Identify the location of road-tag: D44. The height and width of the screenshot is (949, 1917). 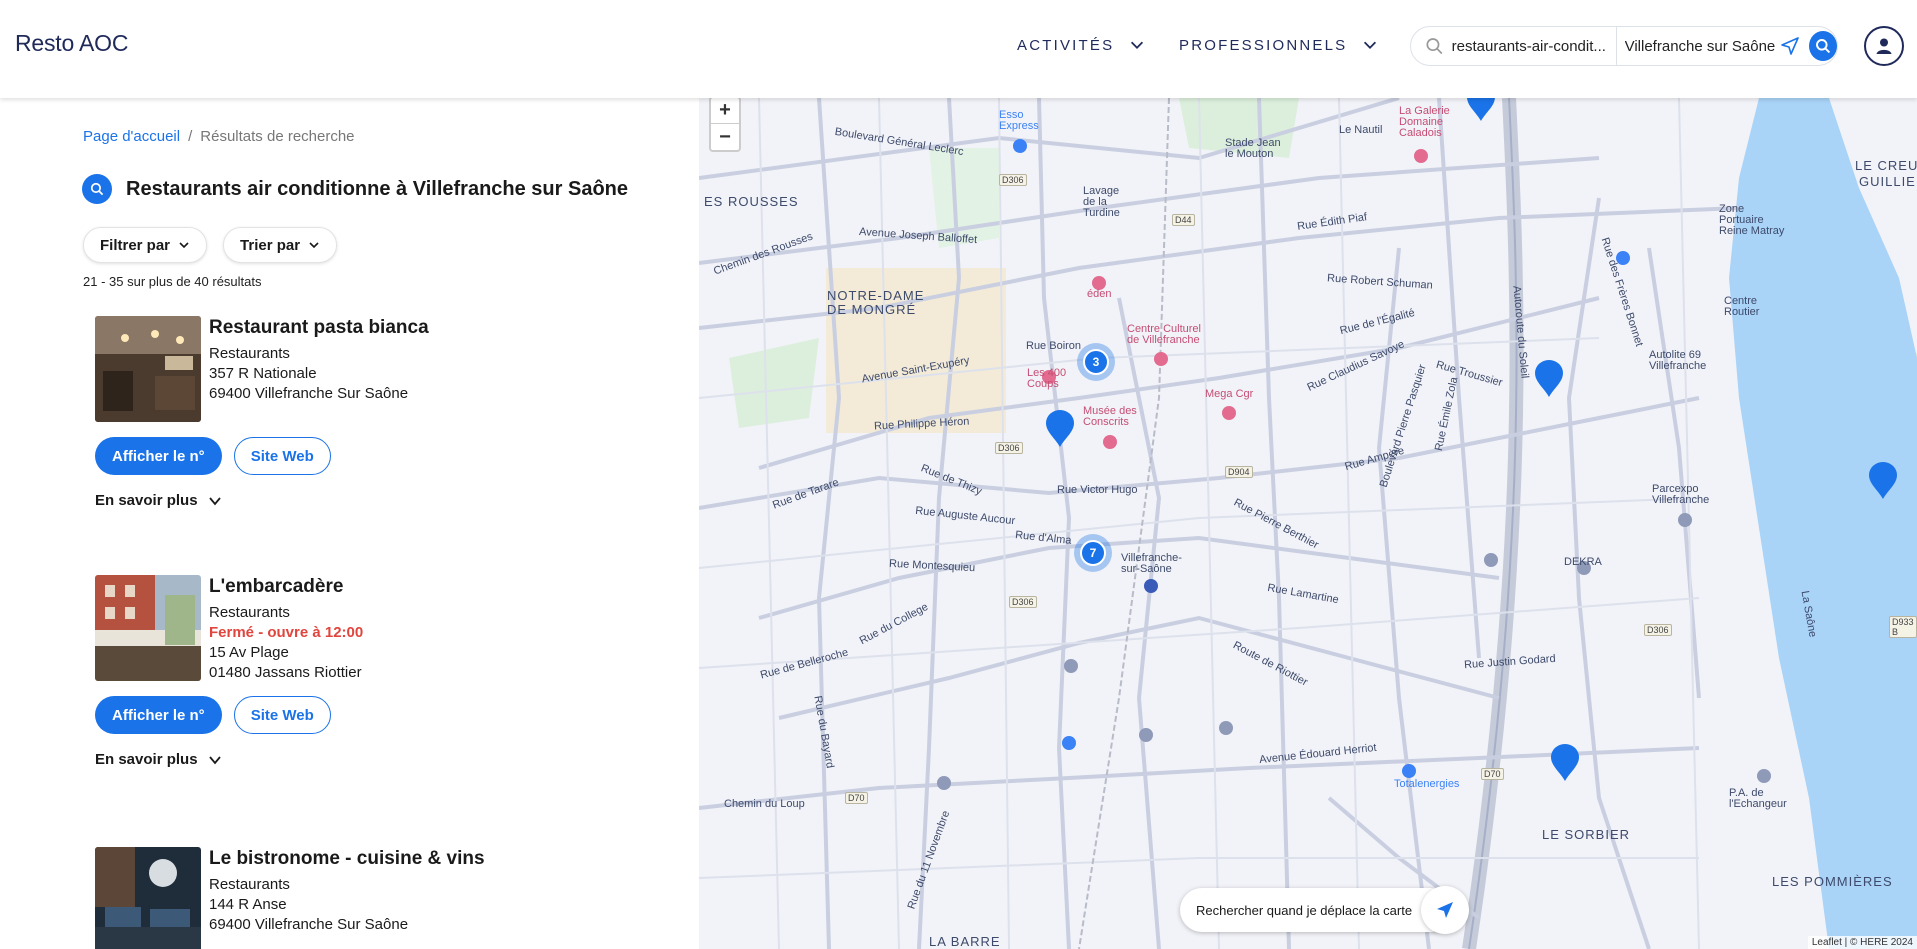
(1183, 220).